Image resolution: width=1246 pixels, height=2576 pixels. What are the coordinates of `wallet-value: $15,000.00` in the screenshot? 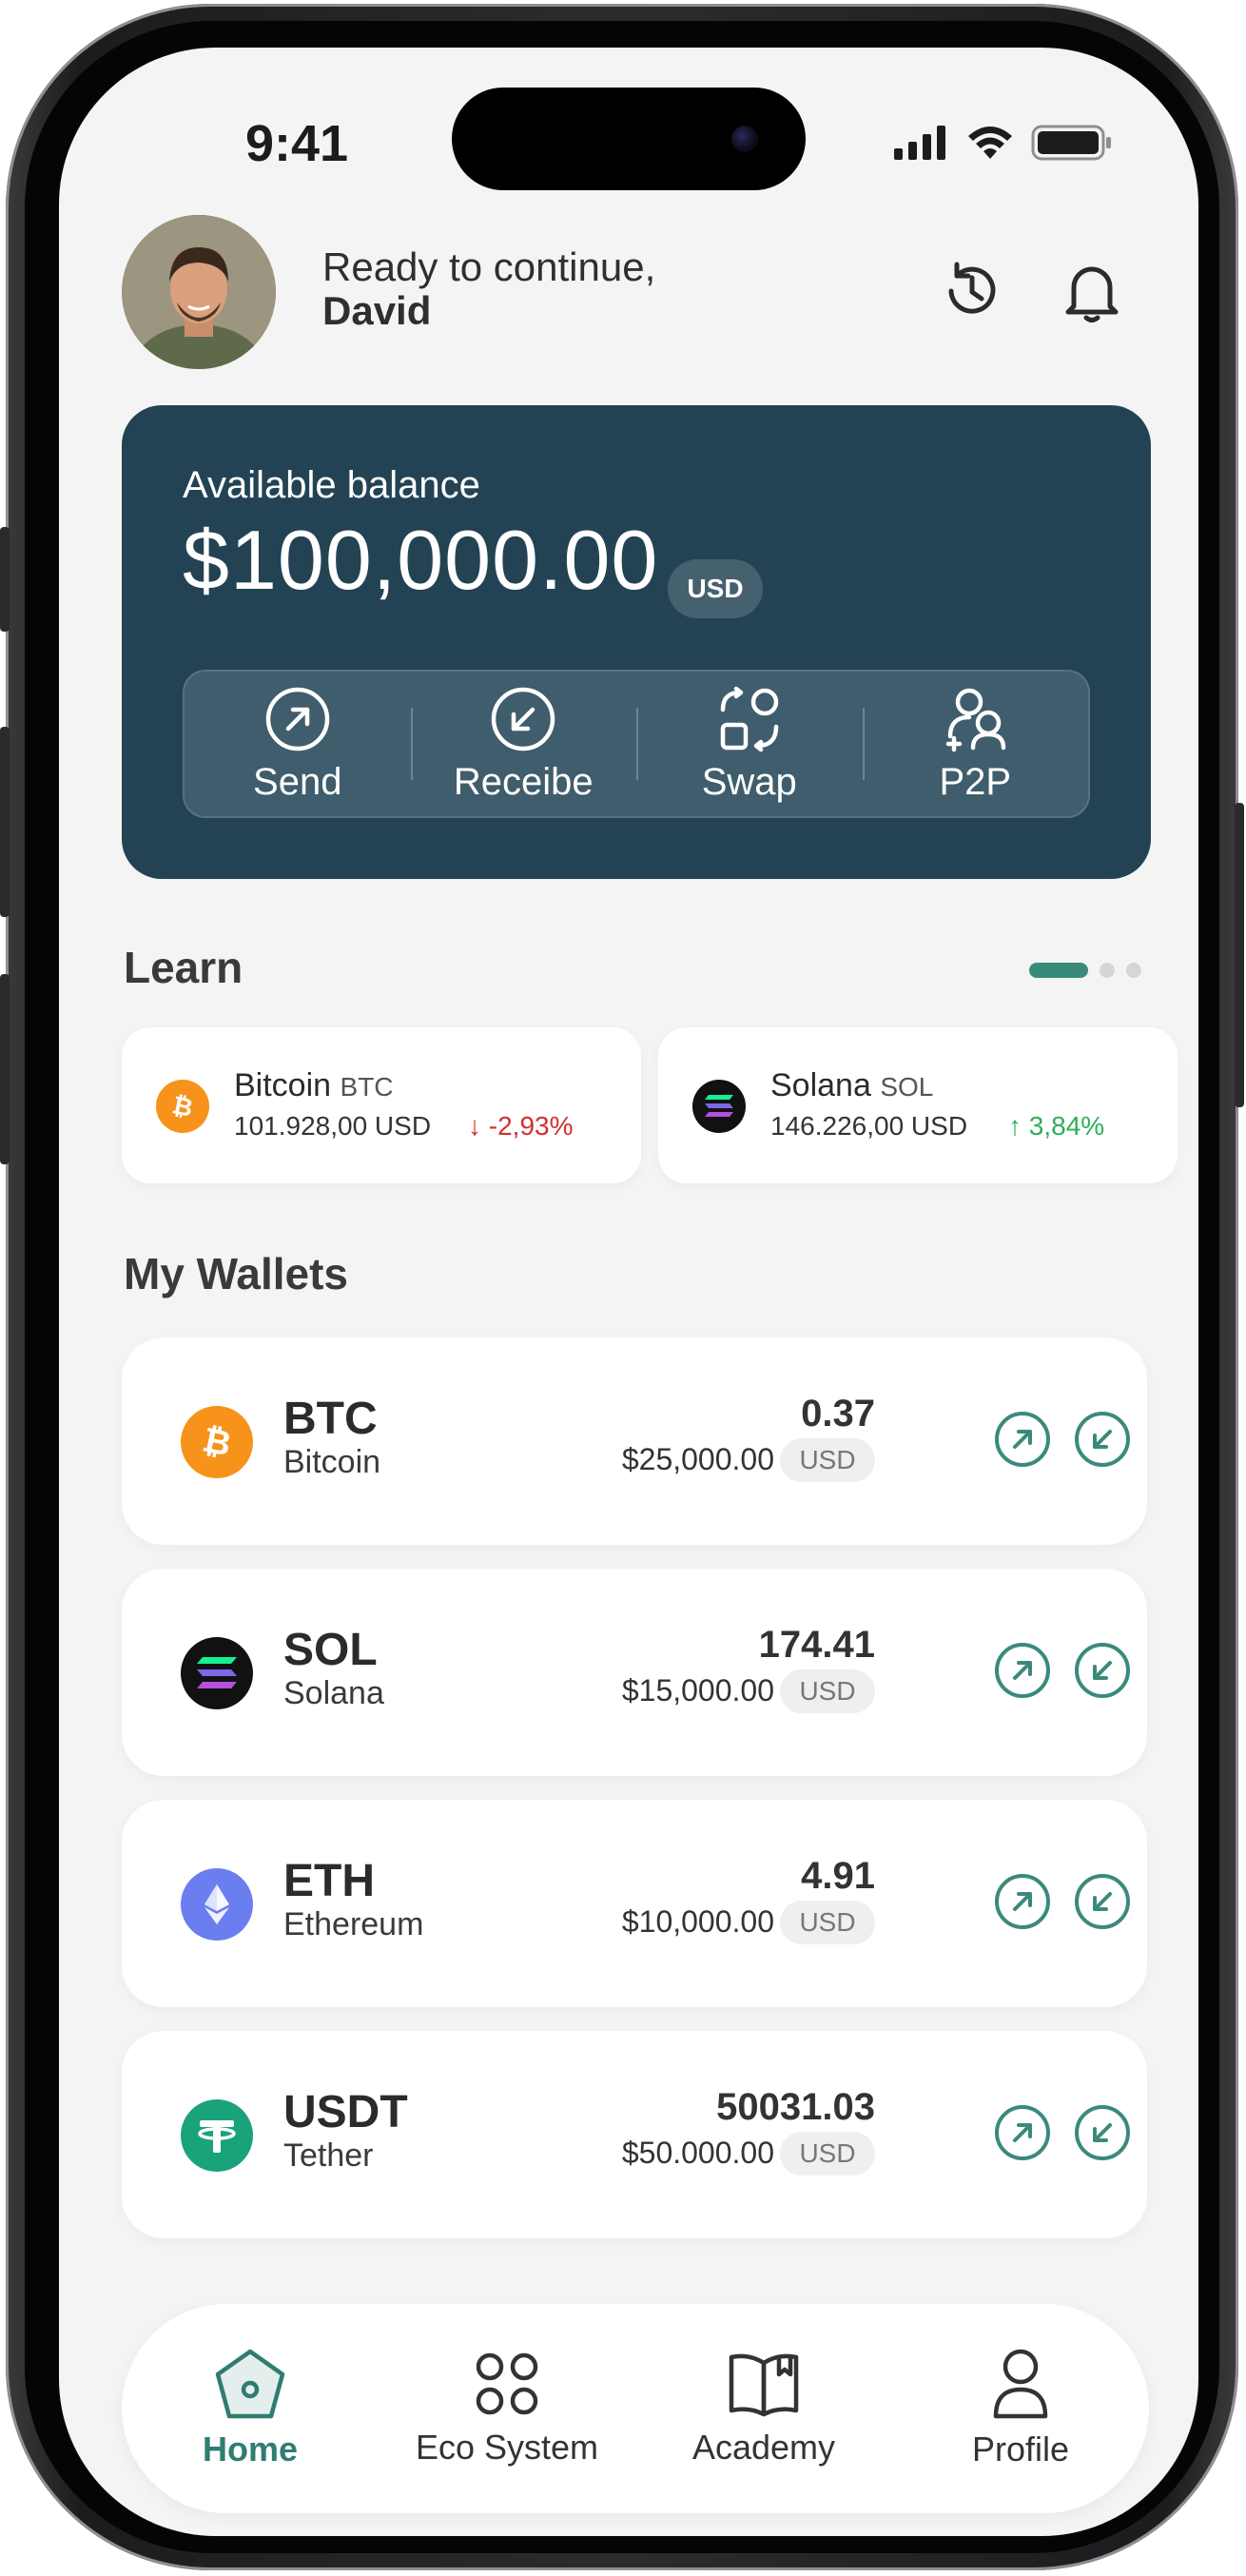 It's located at (698, 1691).